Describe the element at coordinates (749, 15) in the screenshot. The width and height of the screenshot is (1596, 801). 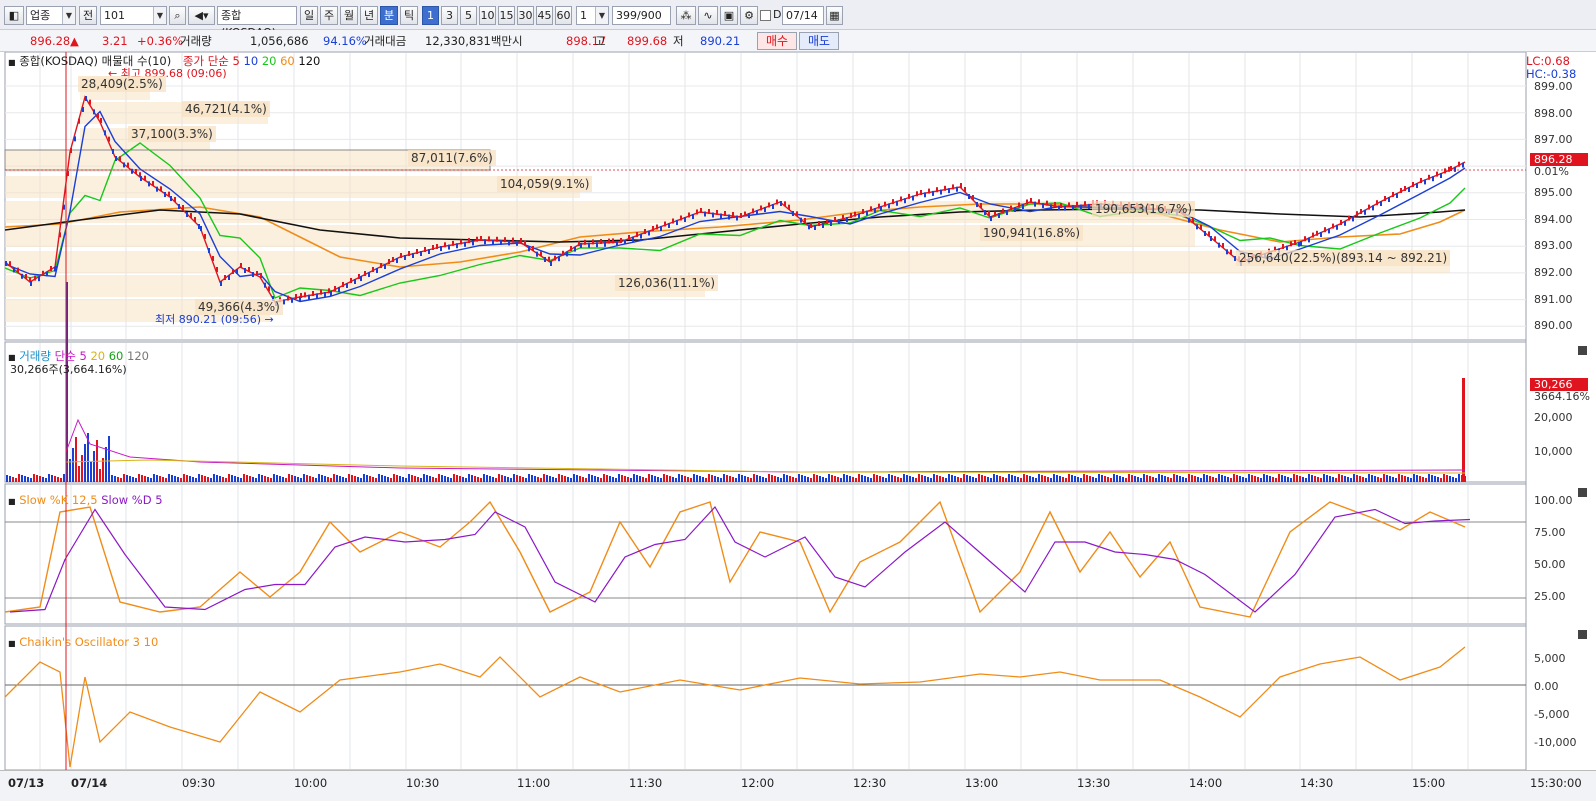
I see `gear-icon: ⚙` at that location.